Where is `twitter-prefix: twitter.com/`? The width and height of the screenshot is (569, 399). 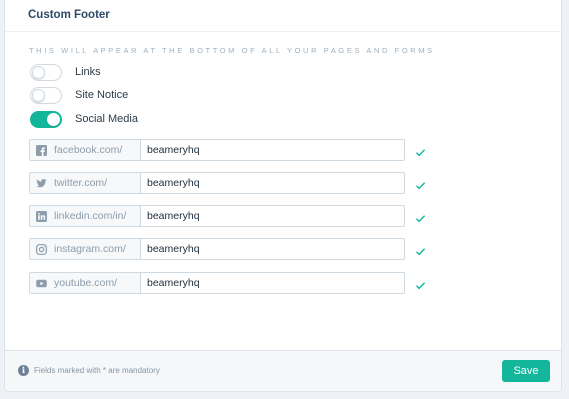
twitter-prefix: twitter.com/ is located at coordinates (85, 183).